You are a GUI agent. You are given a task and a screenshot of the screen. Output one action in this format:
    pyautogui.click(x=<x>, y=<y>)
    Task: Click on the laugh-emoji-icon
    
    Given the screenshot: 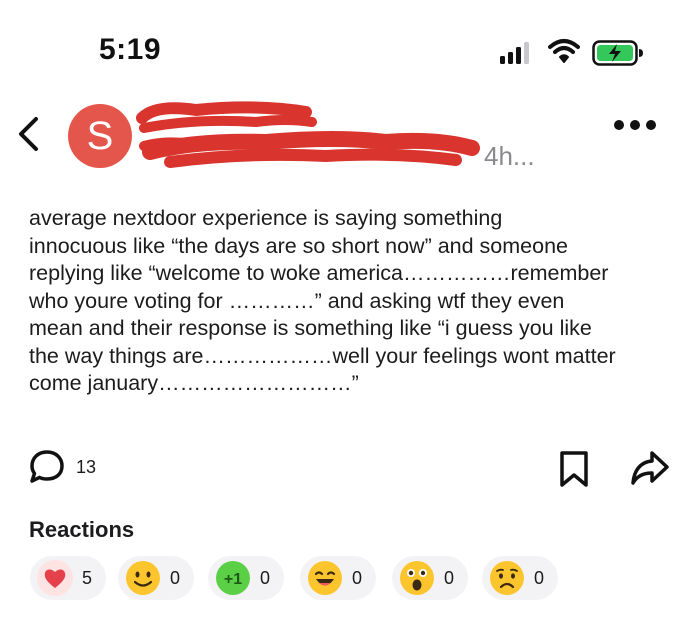 What is the action you would take?
    pyautogui.click(x=325, y=578)
    